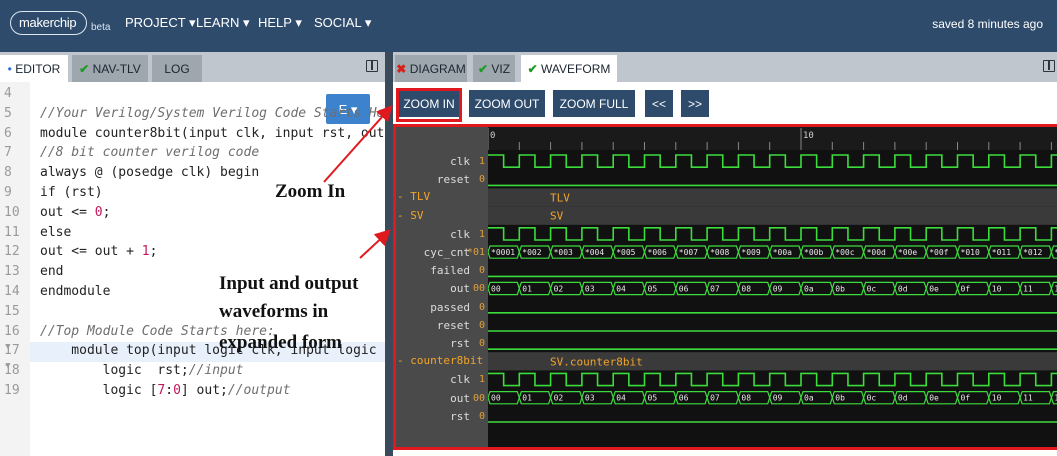 The height and width of the screenshot is (456, 1057). I want to click on zoom-out-button: ZOOM OUT, so click(507, 103).